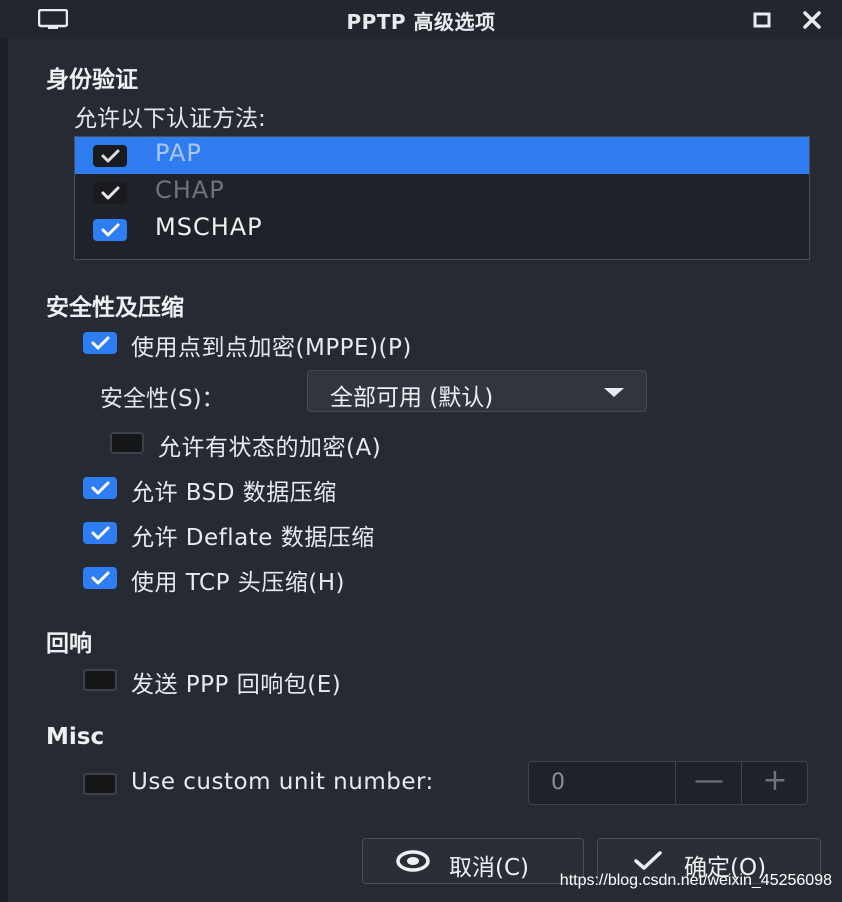 The width and height of the screenshot is (842, 902). Describe the element at coordinates (170, 119) in the screenshot. I see `auth-prompt: 允许以下认证方法:` at that location.